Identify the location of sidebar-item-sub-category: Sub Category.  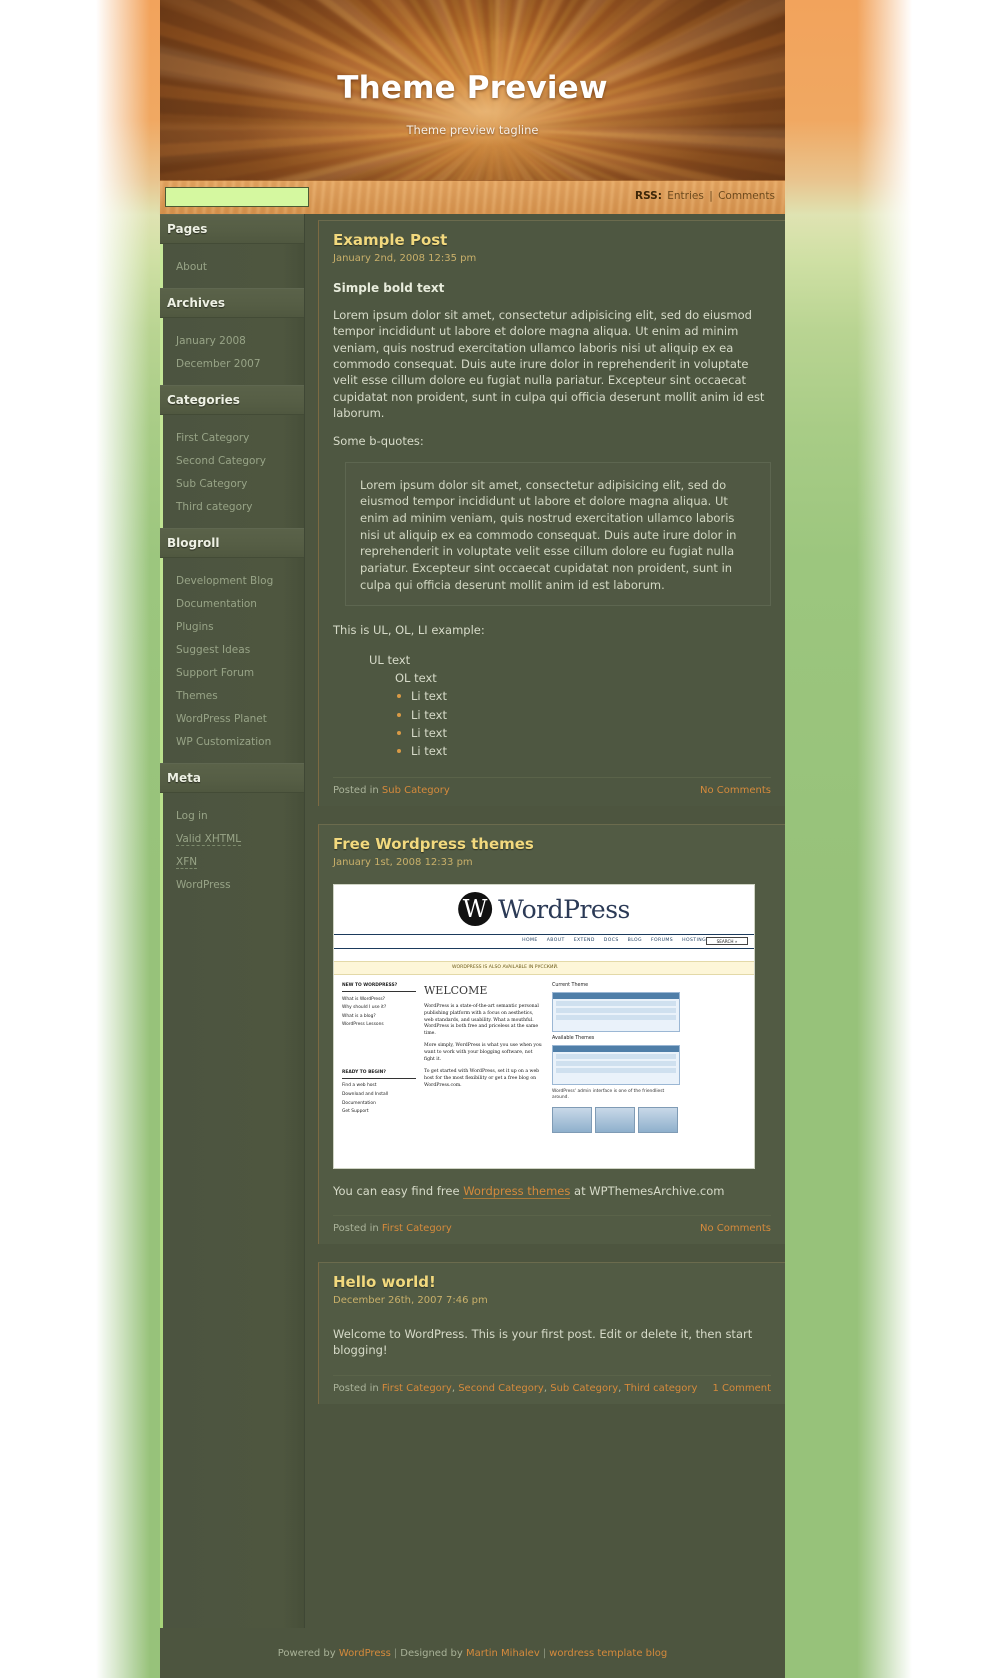
(211, 484).